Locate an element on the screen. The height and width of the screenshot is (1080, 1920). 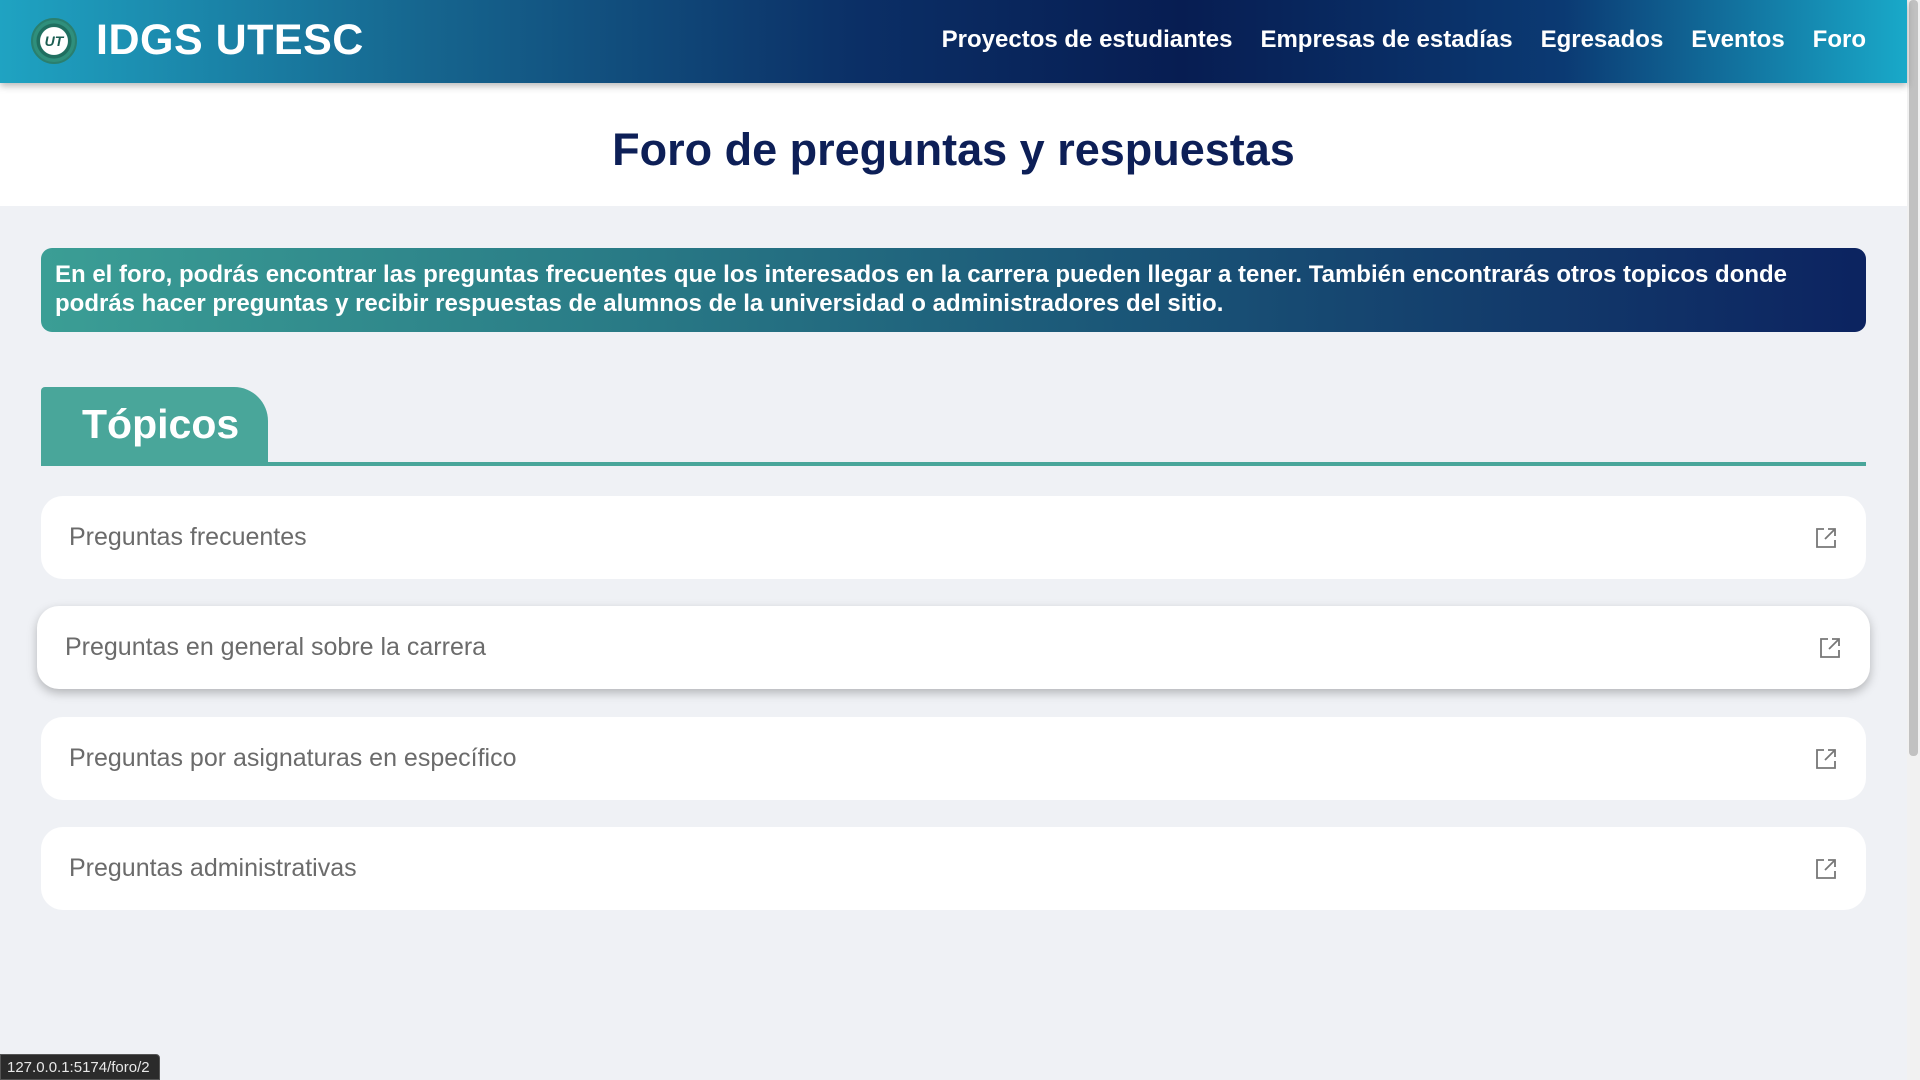
topic-label: Preguntas en general sobre la carrera is located at coordinates (276, 647).